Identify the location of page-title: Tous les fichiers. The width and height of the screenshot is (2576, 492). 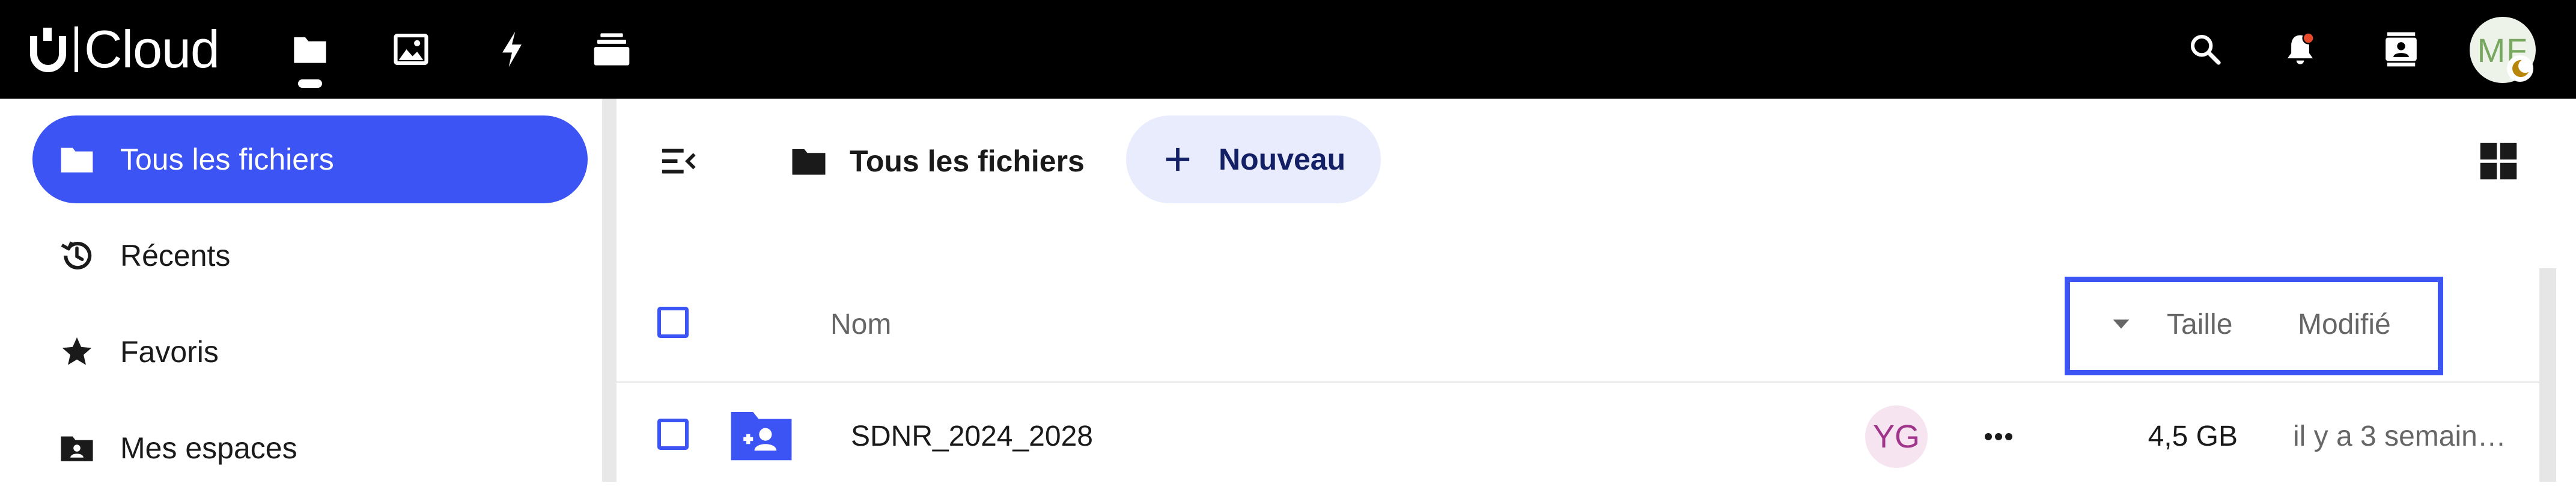
(967, 161).